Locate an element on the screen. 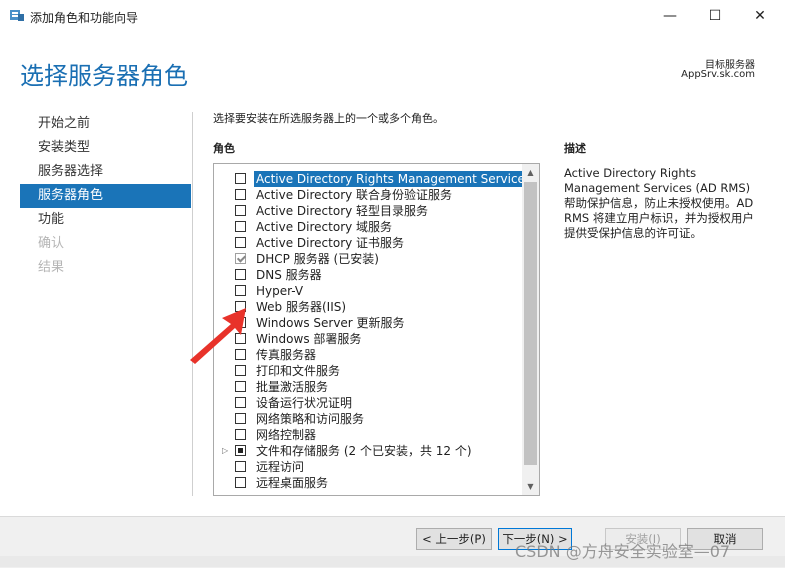 The height and width of the screenshot is (568, 785). role-label: Active Directory 域服务 is located at coordinates (324, 227).